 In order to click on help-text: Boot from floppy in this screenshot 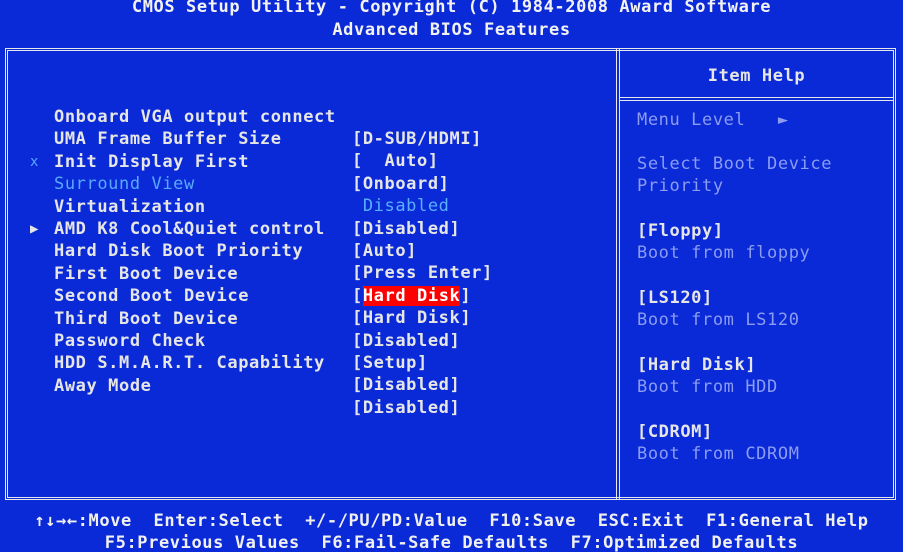, I will do `click(724, 253)`.